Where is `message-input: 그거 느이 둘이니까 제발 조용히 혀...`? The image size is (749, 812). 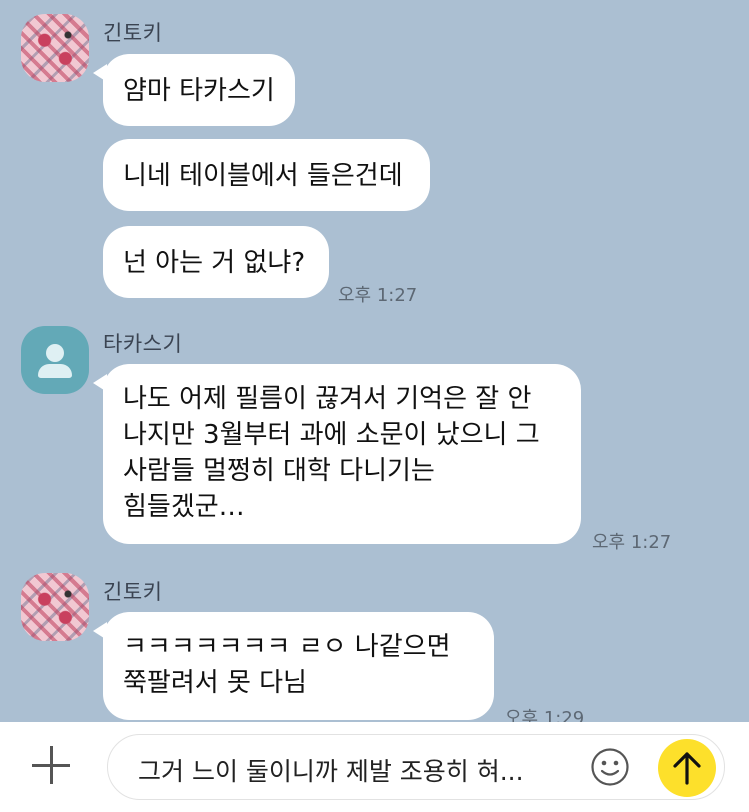 message-input: 그거 느이 둘이니까 제발 조용히 혀... is located at coordinates (416, 767).